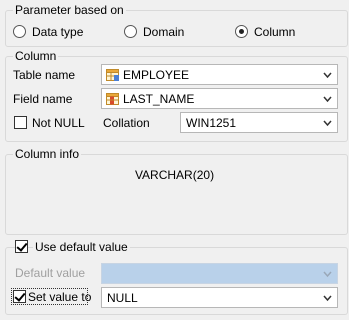  I want to click on radio-data-type, so click(19, 31).